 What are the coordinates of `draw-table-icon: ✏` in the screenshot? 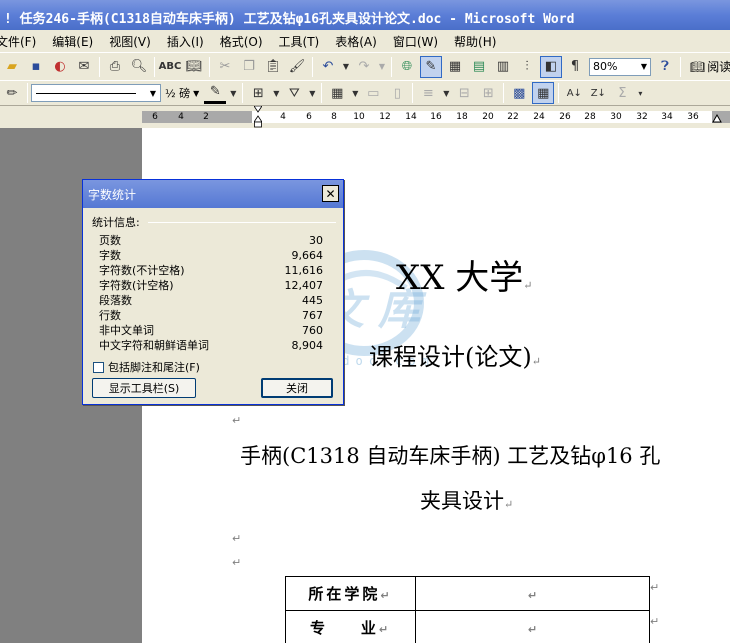 It's located at (12, 93).